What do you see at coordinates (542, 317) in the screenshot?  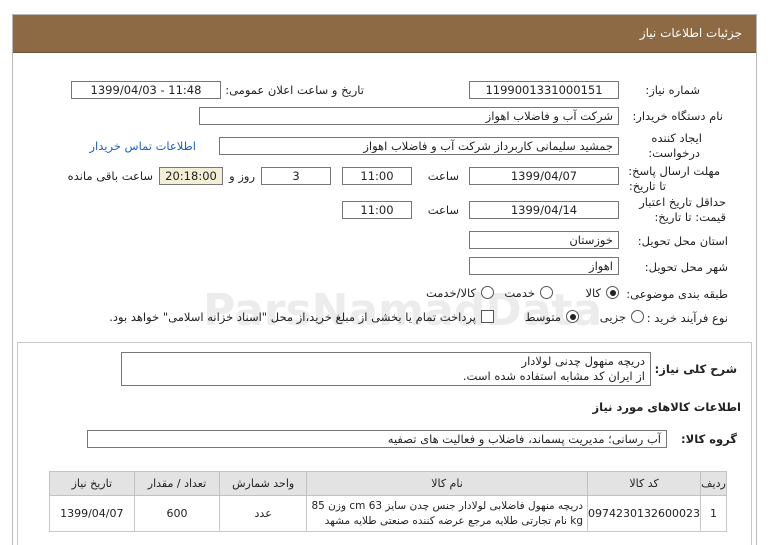 I see `purchase-medium-label: متوسط` at bounding box center [542, 317].